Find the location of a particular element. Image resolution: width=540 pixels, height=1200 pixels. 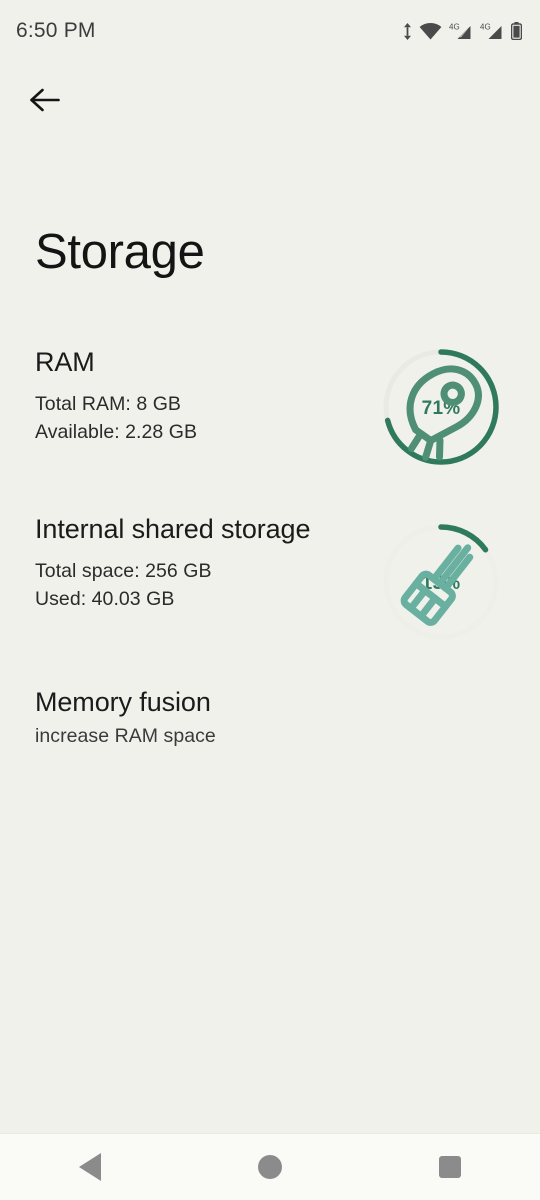

back-arrow-icon is located at coordinates (45, 102).